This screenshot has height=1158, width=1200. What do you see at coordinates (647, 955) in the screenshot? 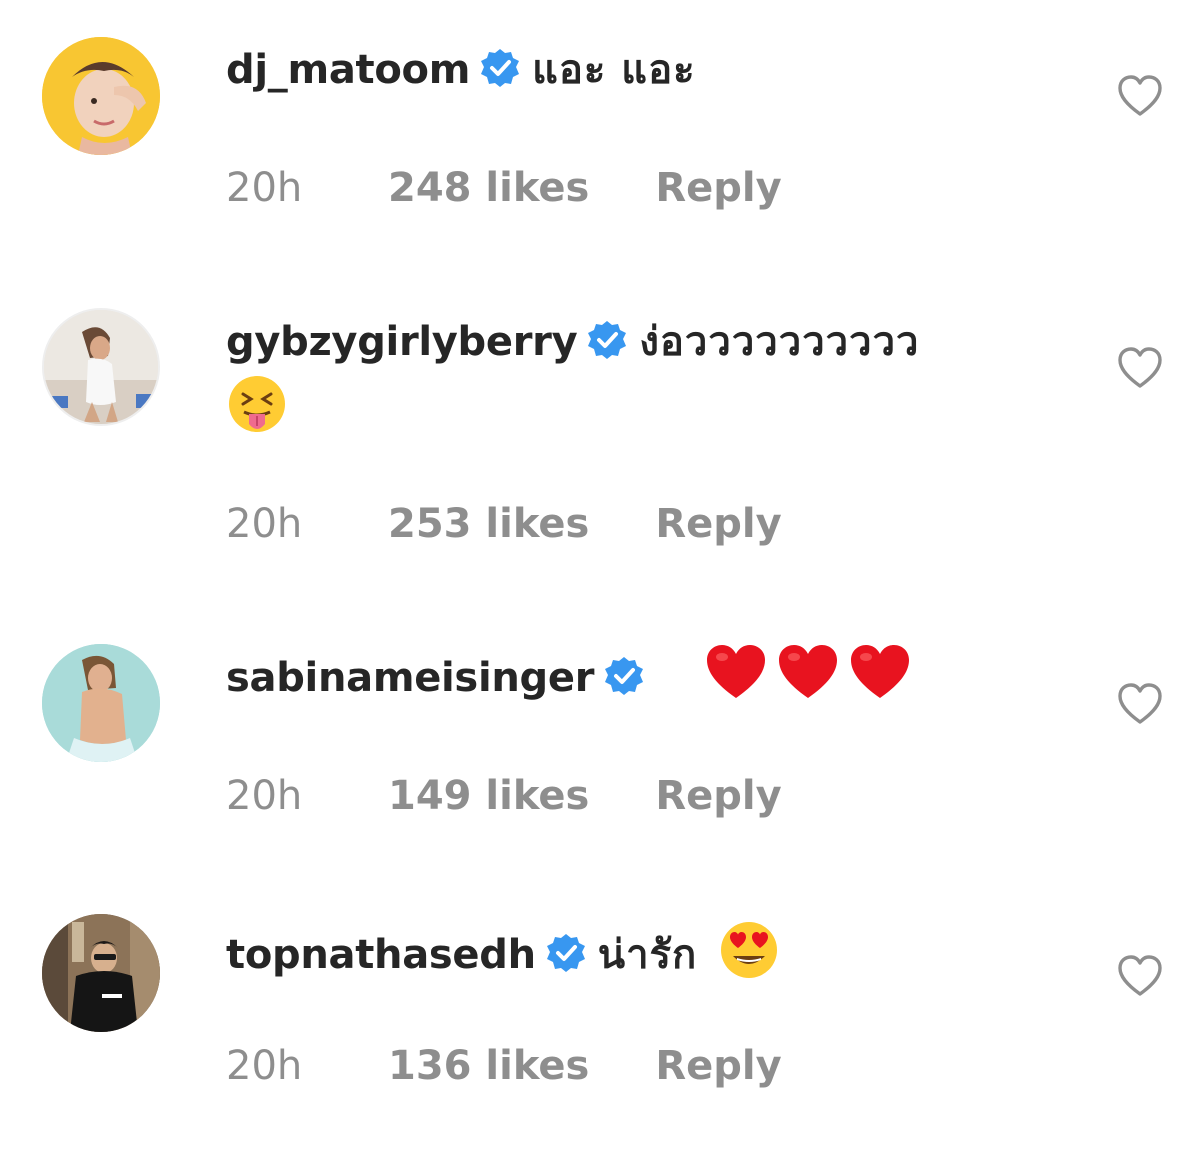
I see `comment-text: น่ารัก` at bounding box center [647, 955].